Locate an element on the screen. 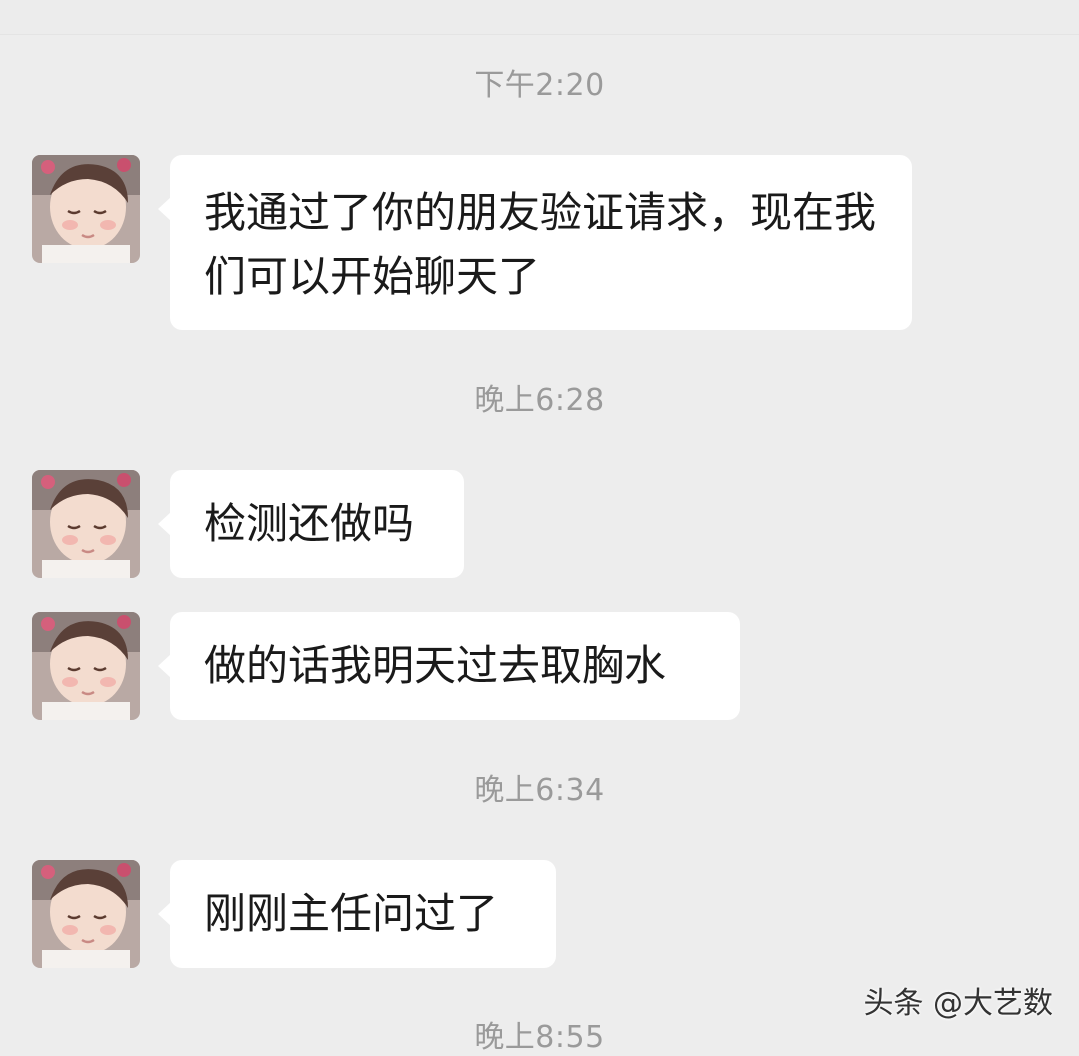  message-bubble: 做的话我明天过去取胸水 is located at coordinates (449, 666).